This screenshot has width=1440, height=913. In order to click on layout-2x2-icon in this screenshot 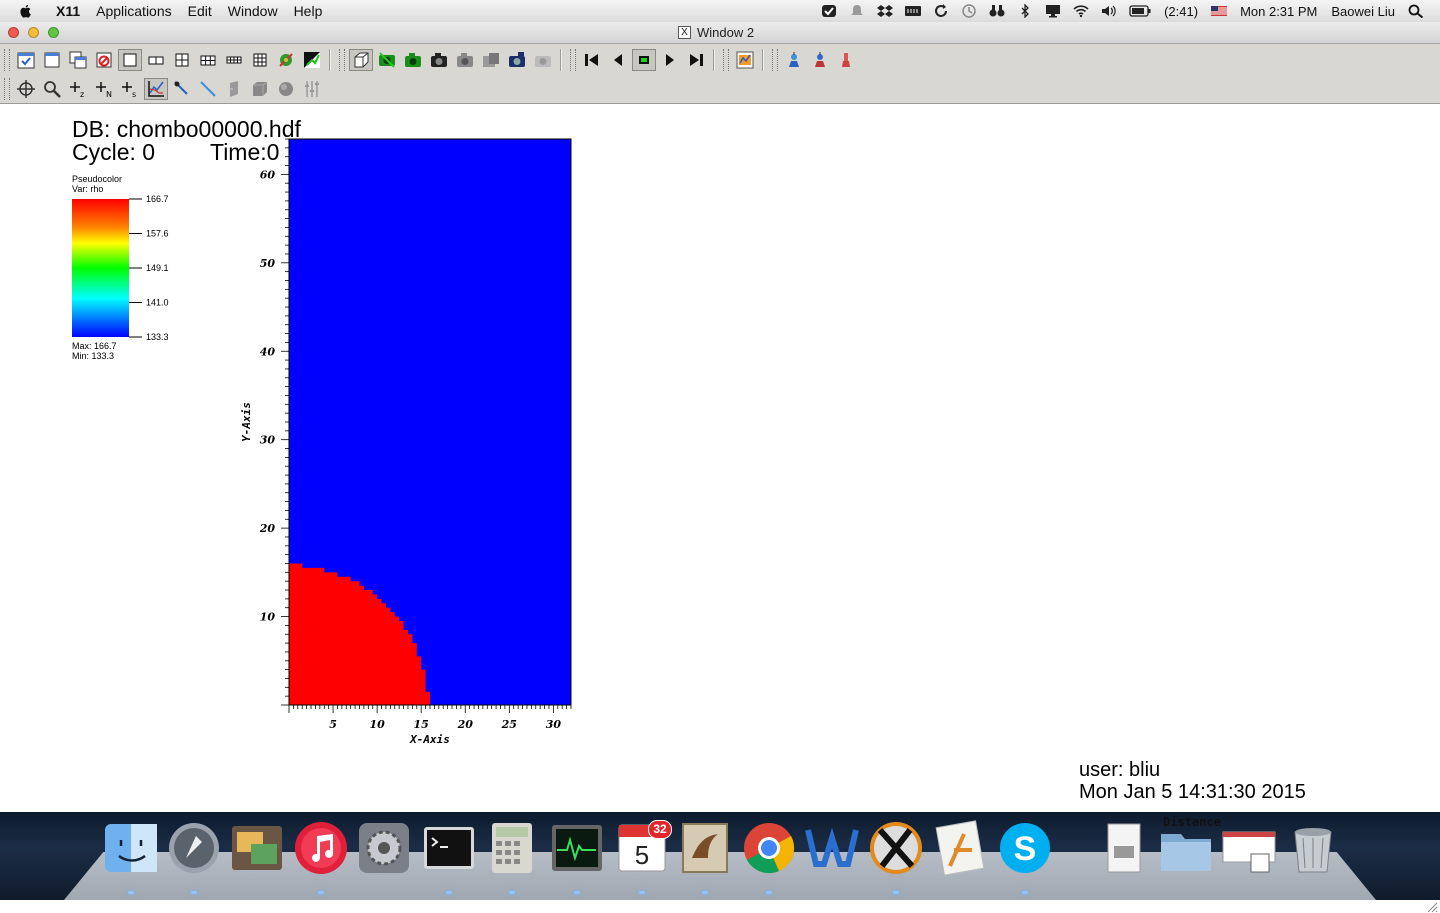, I will do `click(182, 60)`.